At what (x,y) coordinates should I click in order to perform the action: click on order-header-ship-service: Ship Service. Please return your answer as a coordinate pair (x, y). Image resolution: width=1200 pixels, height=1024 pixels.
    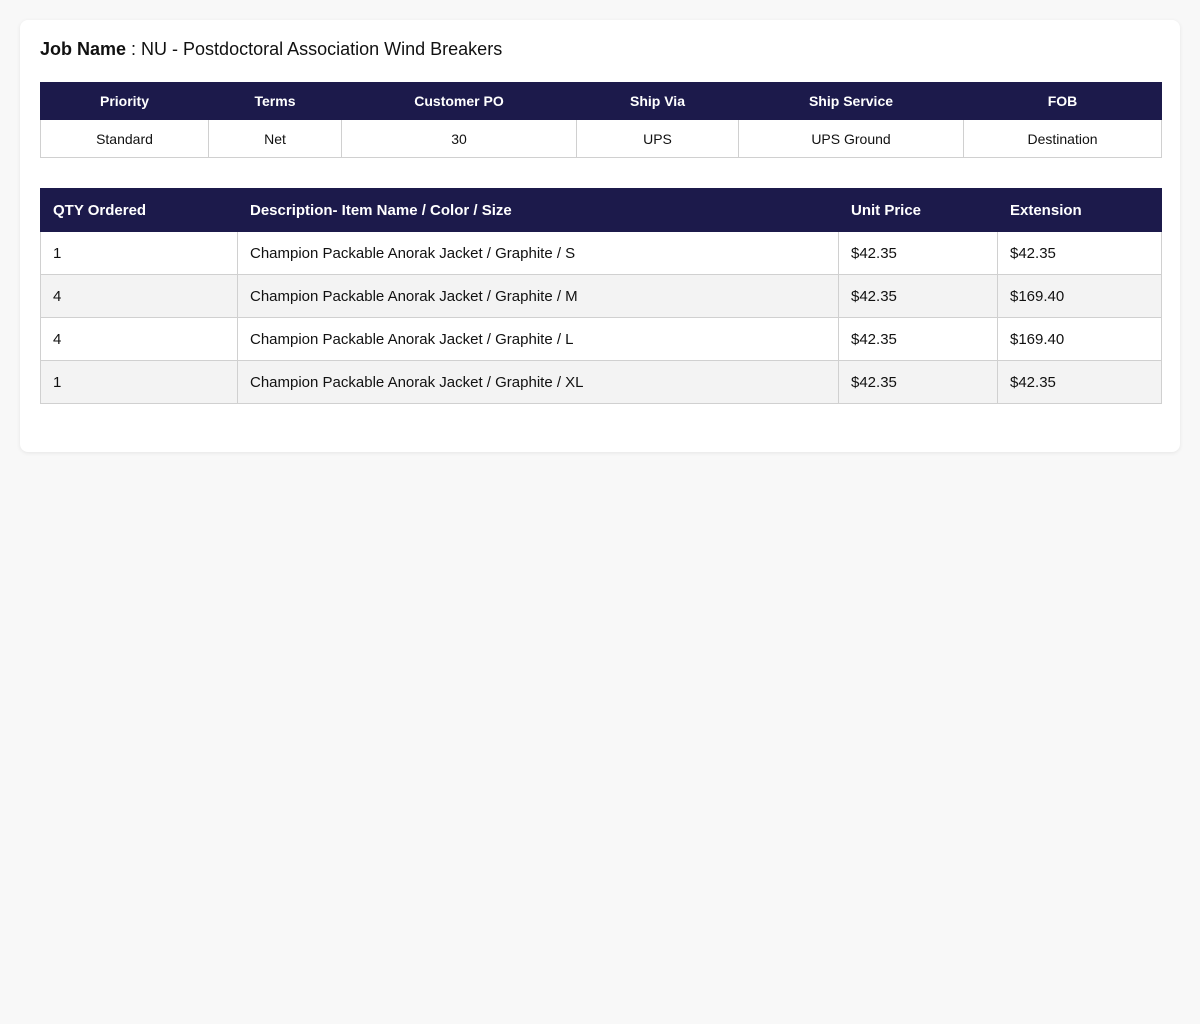
    Looking at the image, I should click on (851, 101).